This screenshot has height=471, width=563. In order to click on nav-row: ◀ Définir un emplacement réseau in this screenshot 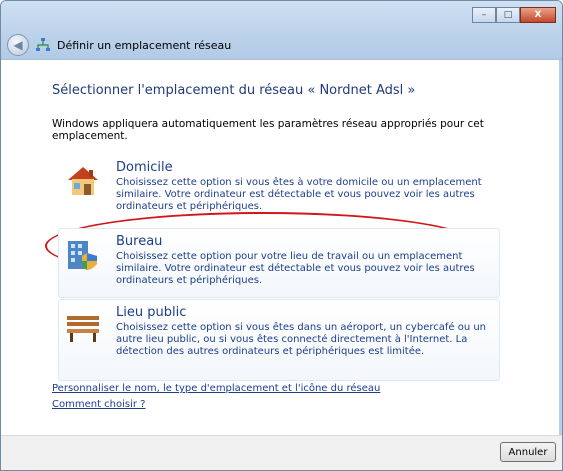, I will do `click(119, 45)`.